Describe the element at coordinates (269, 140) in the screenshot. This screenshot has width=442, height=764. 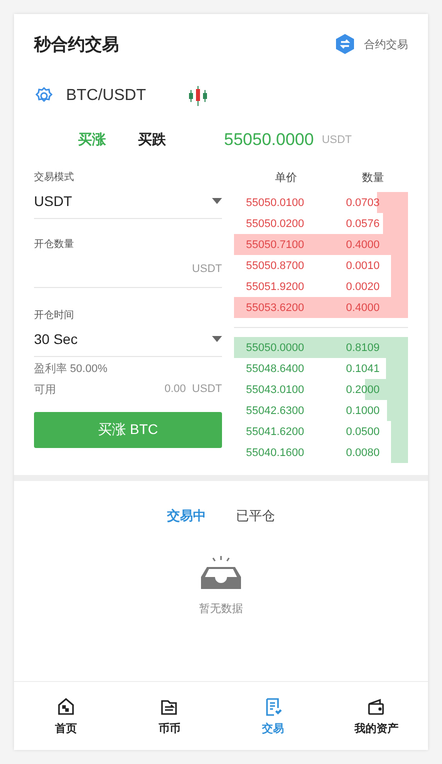
I see `last-price: 55050.0000` at that location.